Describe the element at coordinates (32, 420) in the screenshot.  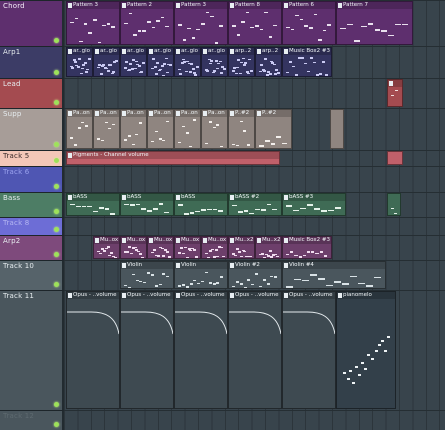
I see `track-header-12: Track 12` at that location.